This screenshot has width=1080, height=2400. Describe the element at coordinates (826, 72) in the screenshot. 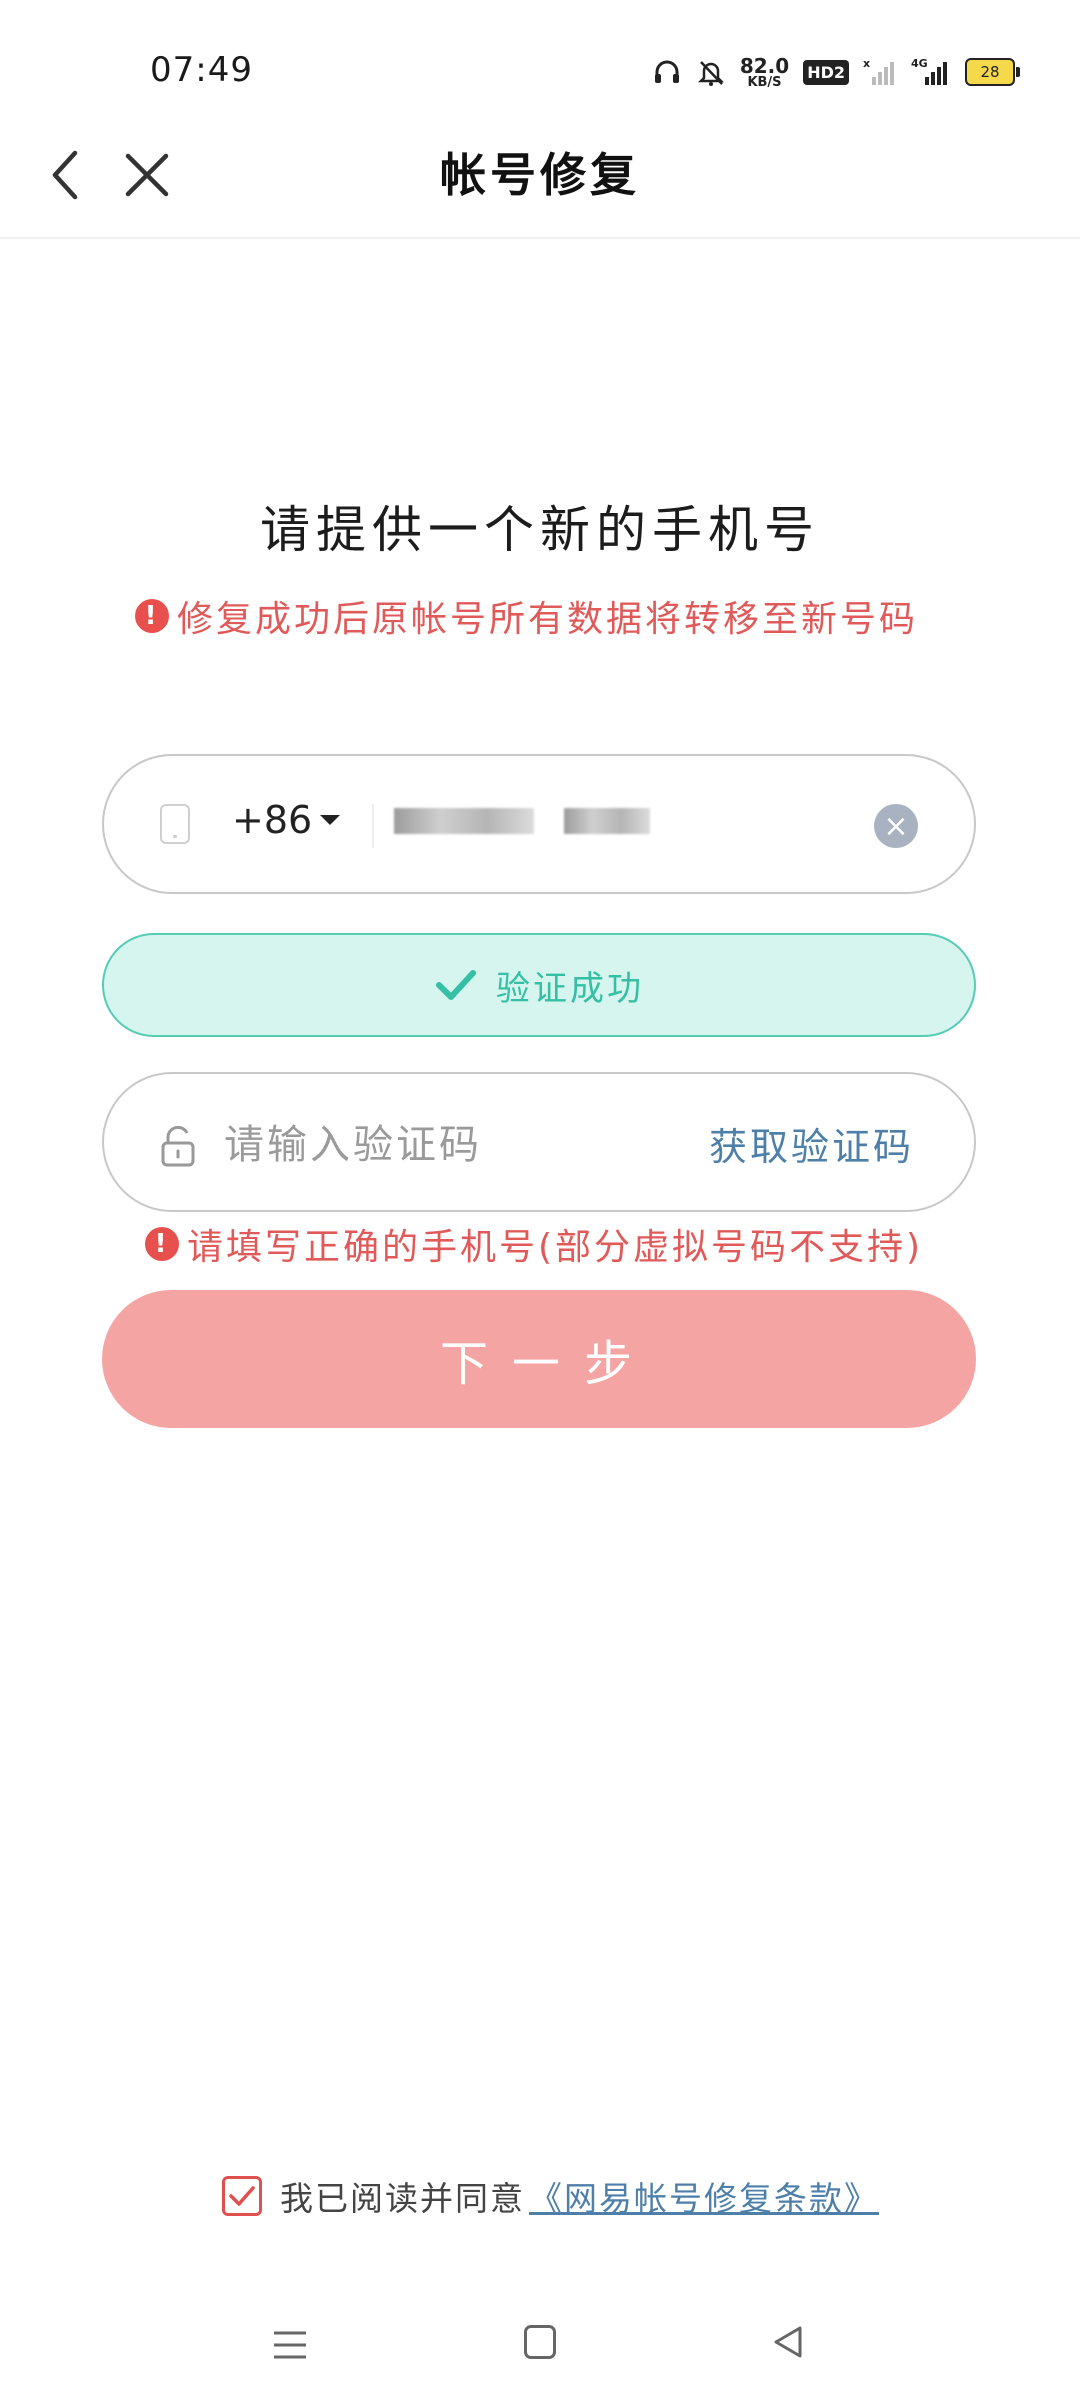

I see `hd-badge: HD2` at that location.